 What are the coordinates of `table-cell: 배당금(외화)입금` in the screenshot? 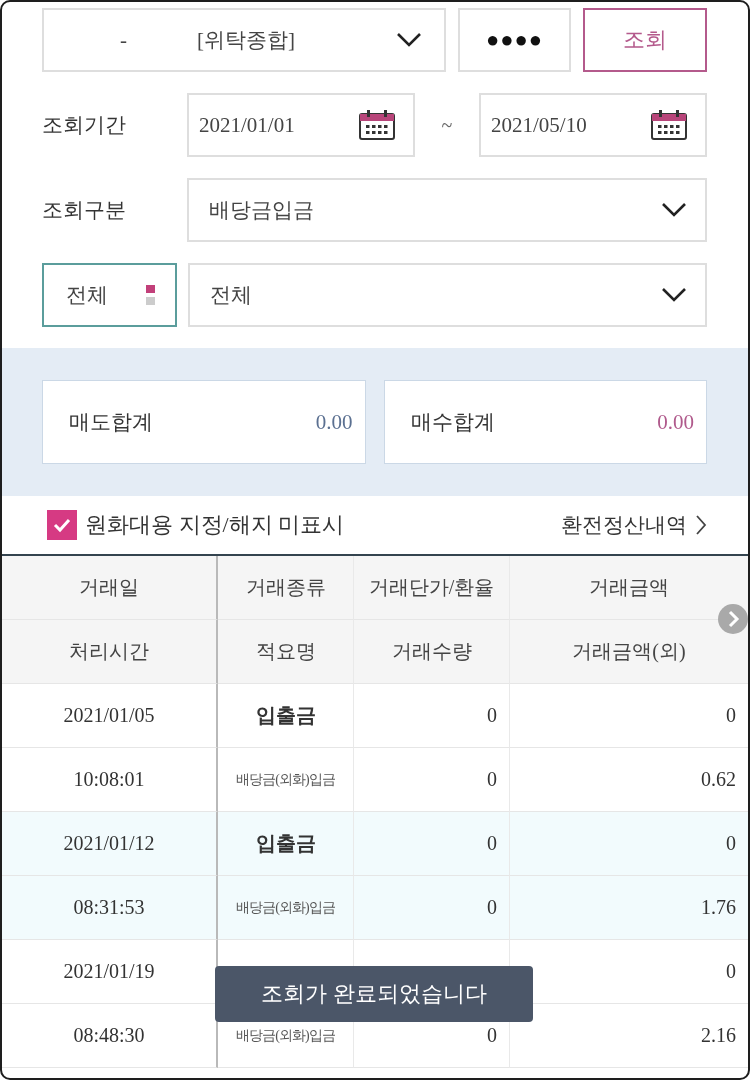 It's located at (286, 908).